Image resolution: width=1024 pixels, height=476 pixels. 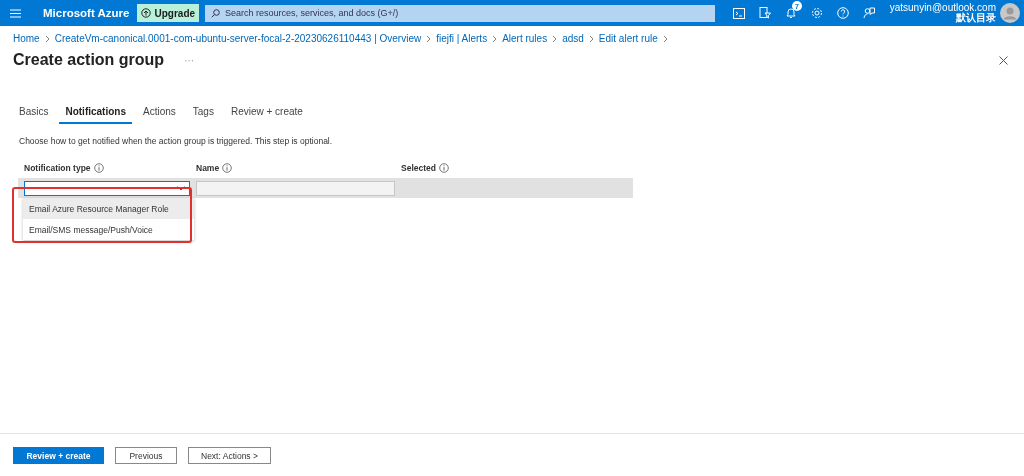 What do you see at coordinates (203, 113) in the screenshot?
I see `tab: Tags` at bounding box center [203, 113].